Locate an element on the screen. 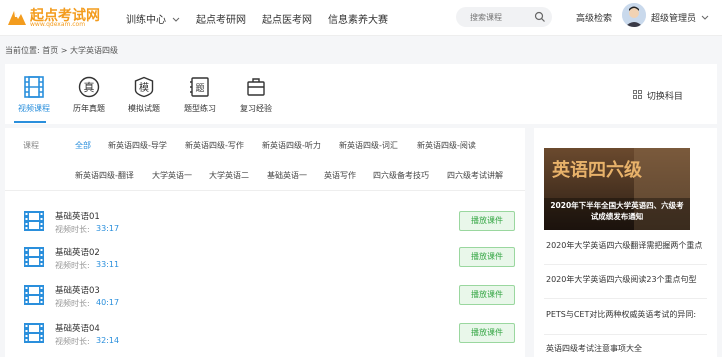 The height and width of the screenshot is (357, 722). nav-training-center-label: 训练中心 is located at coordinates (146, 20).